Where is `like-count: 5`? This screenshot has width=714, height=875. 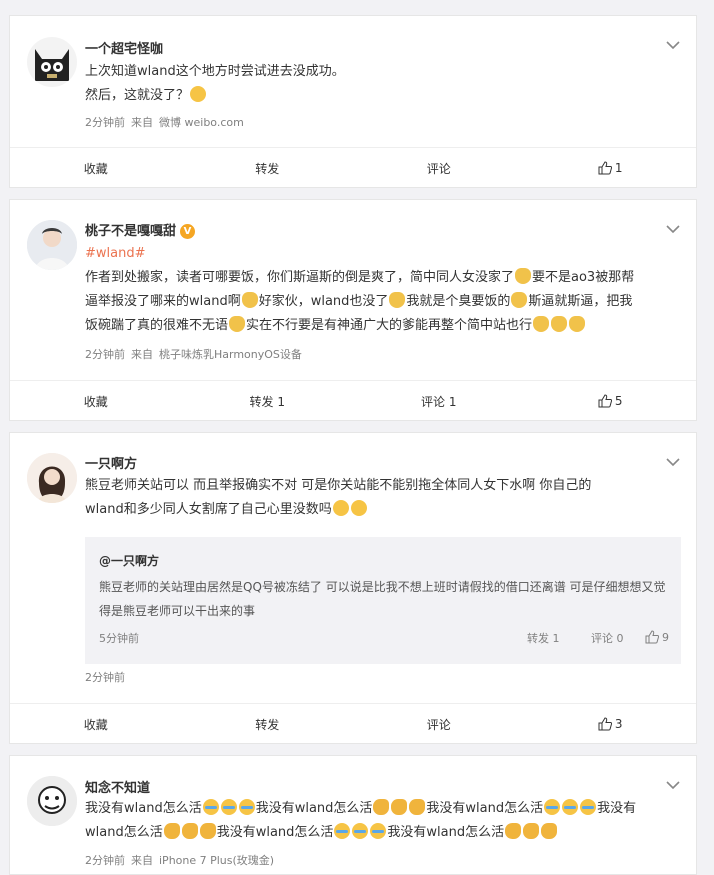
like-count: 5 is located at coordinates (618, 401).